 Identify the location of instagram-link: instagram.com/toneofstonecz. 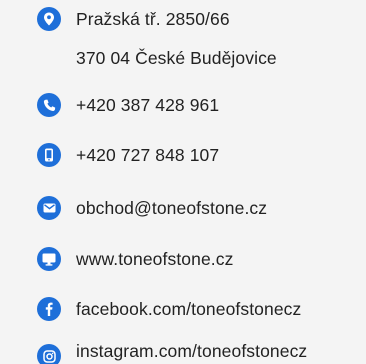
(191, 351).